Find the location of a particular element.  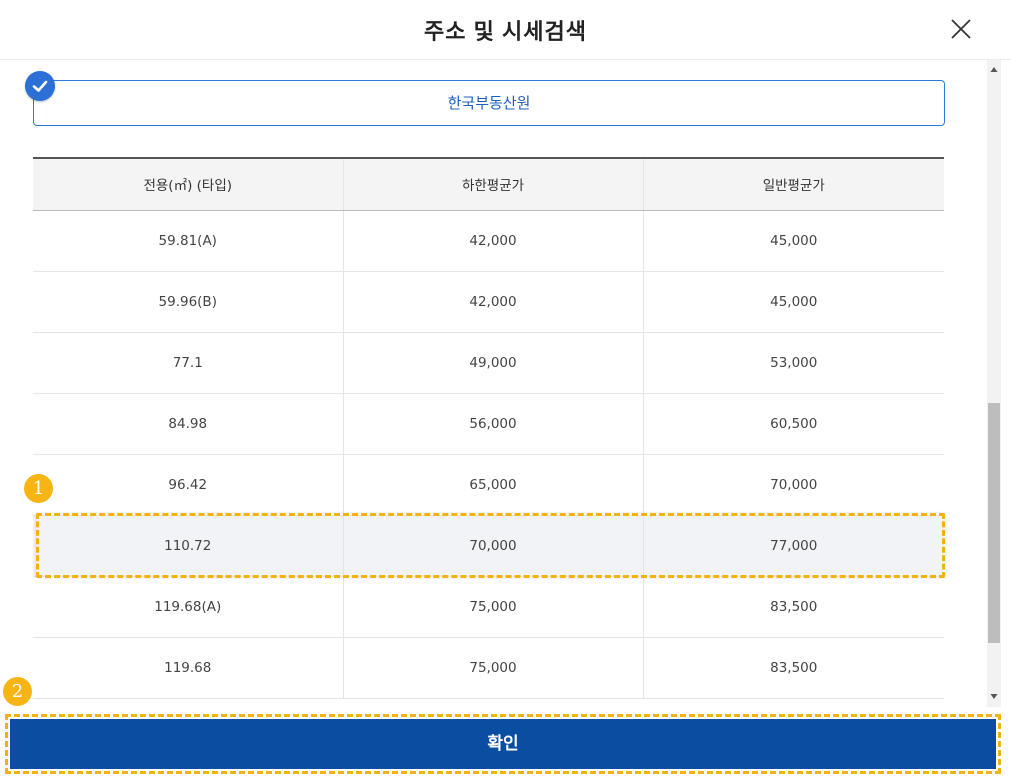

avg-price-cell: 70,000 is located at coordinates (793, 485).